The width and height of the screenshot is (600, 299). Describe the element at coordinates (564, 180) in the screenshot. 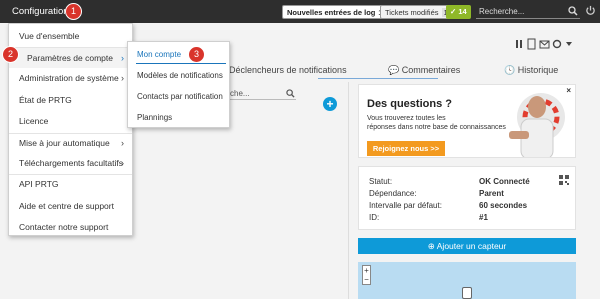

I see `qr-code-icon` at that location.